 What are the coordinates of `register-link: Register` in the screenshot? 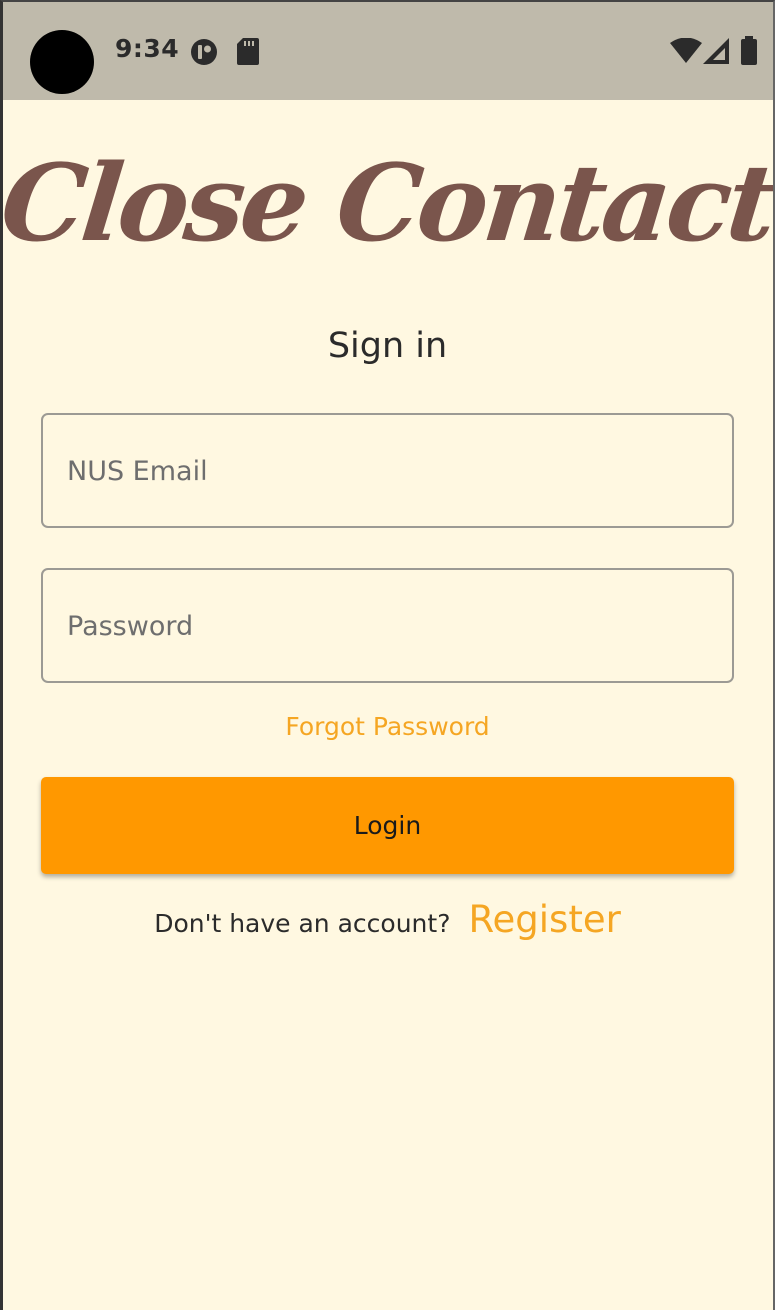 It's located at (544, 919).